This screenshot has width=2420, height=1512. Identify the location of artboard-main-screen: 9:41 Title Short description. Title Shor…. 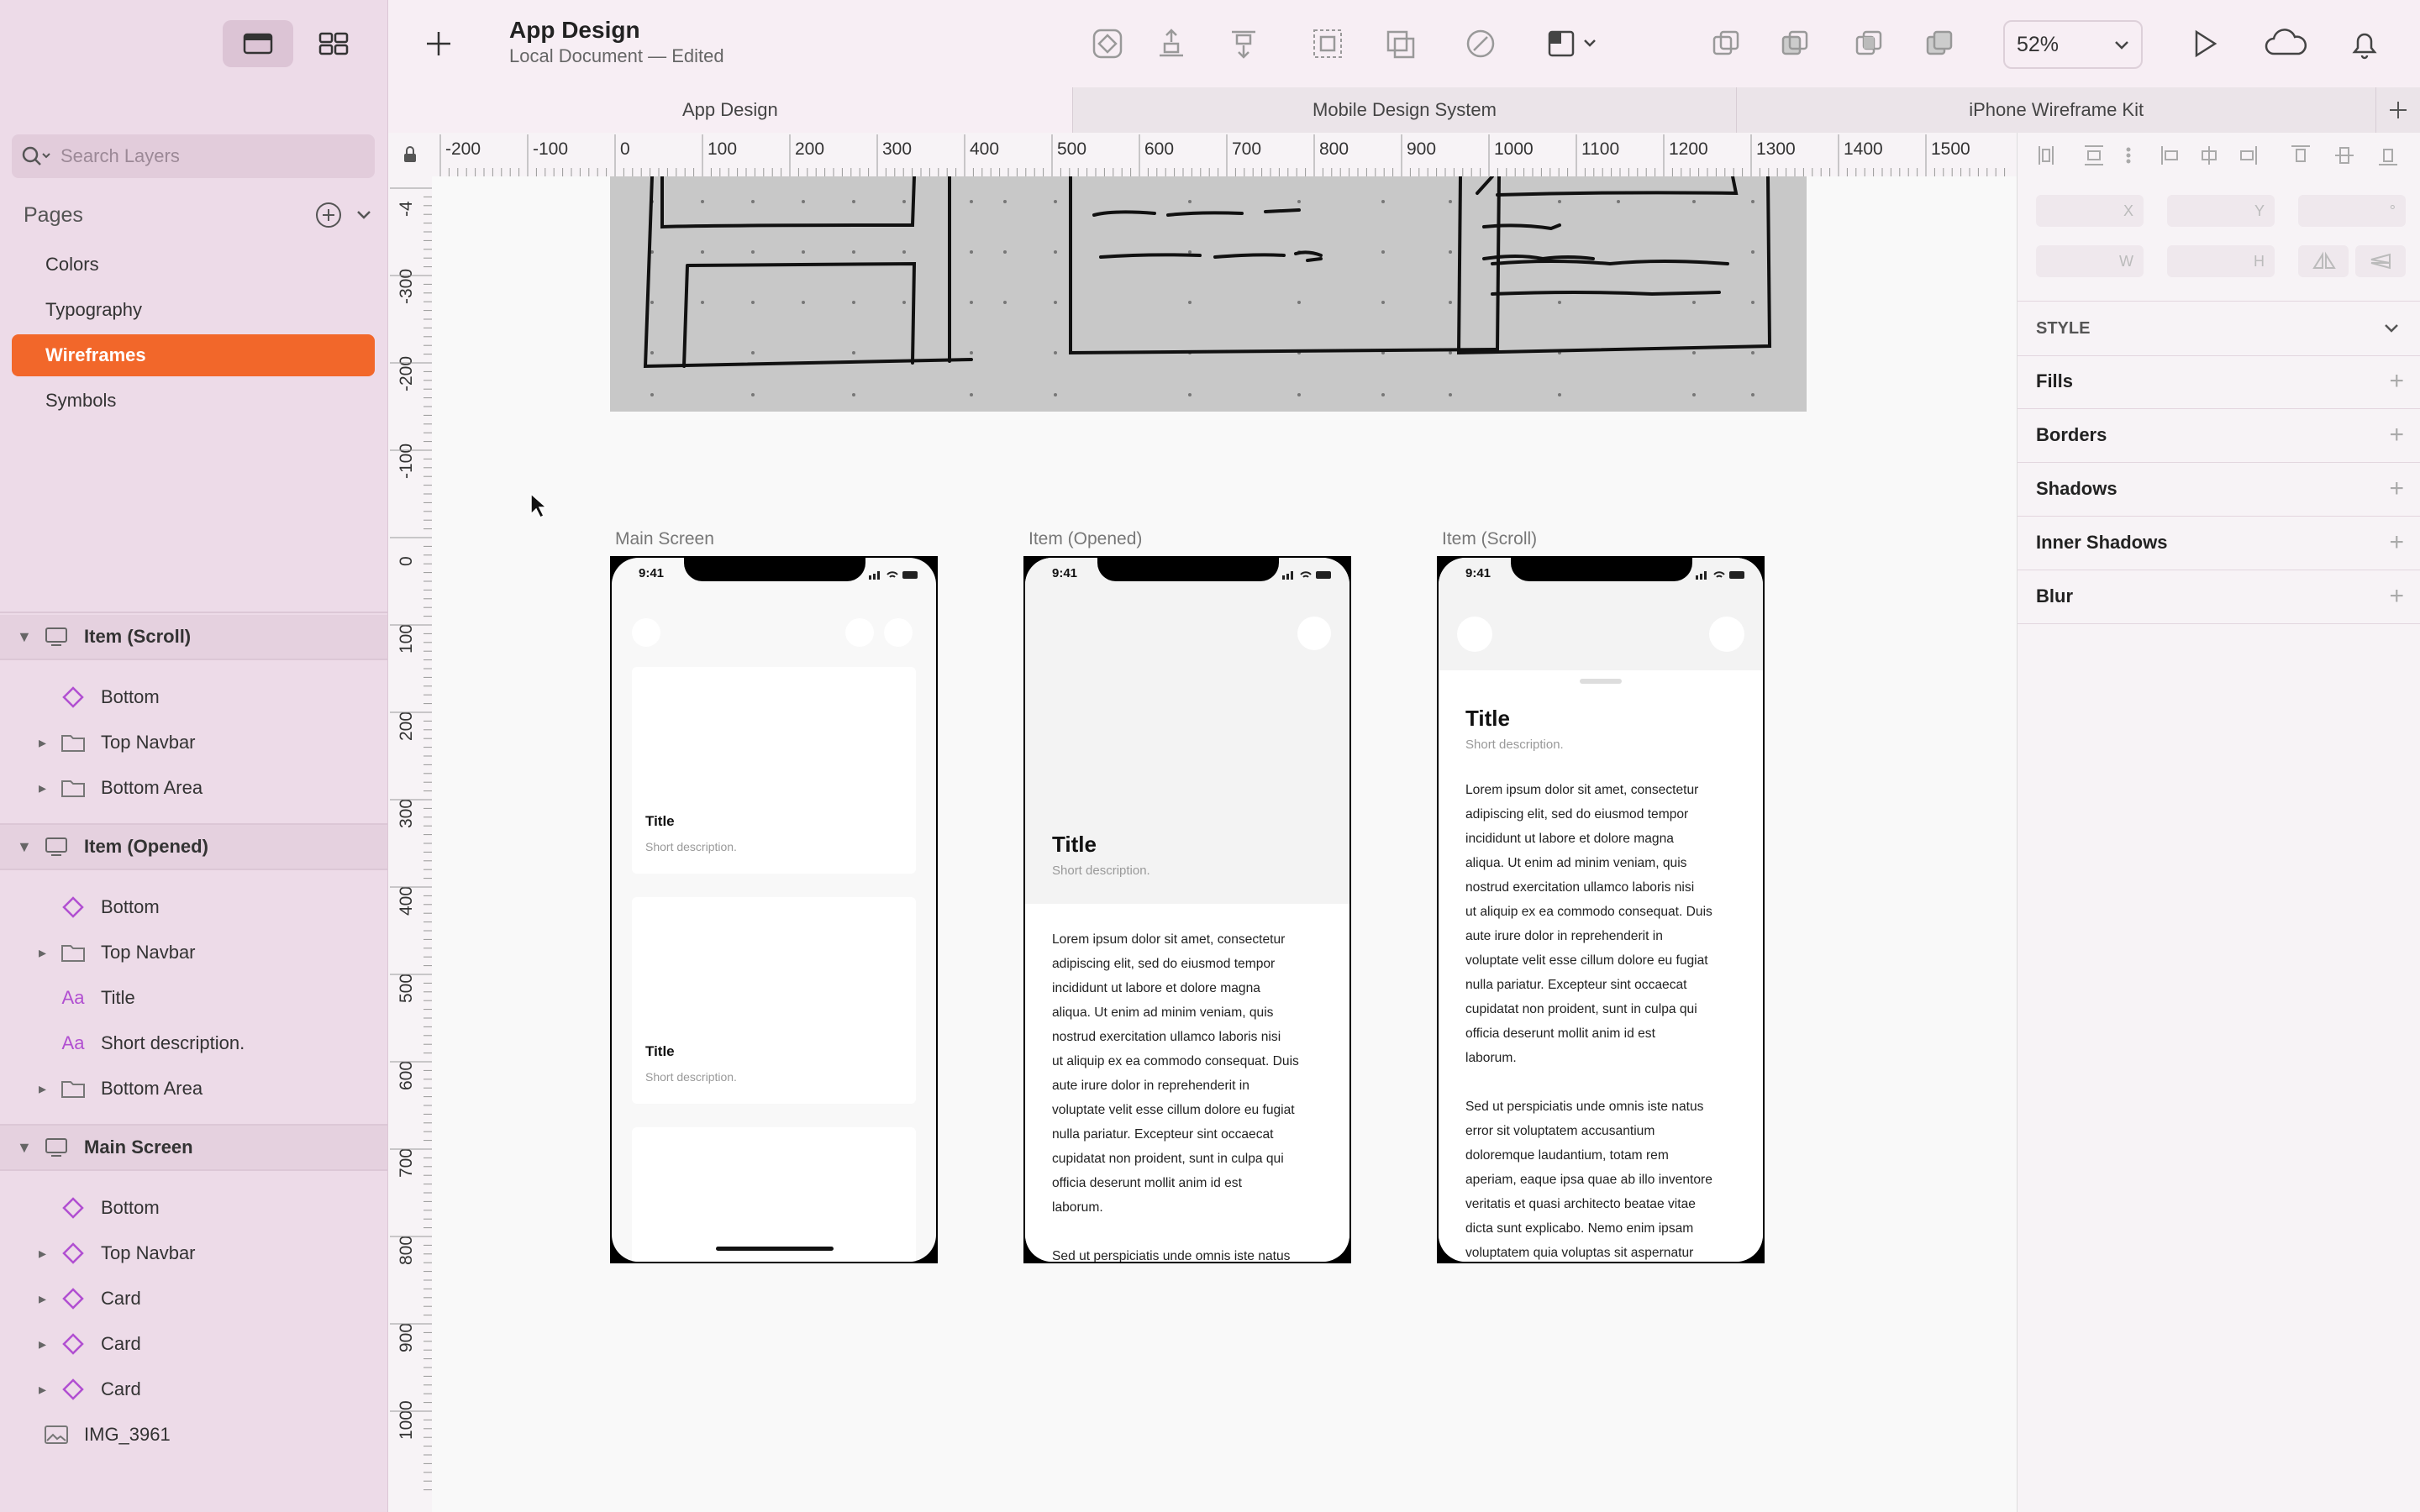
(774, 909).